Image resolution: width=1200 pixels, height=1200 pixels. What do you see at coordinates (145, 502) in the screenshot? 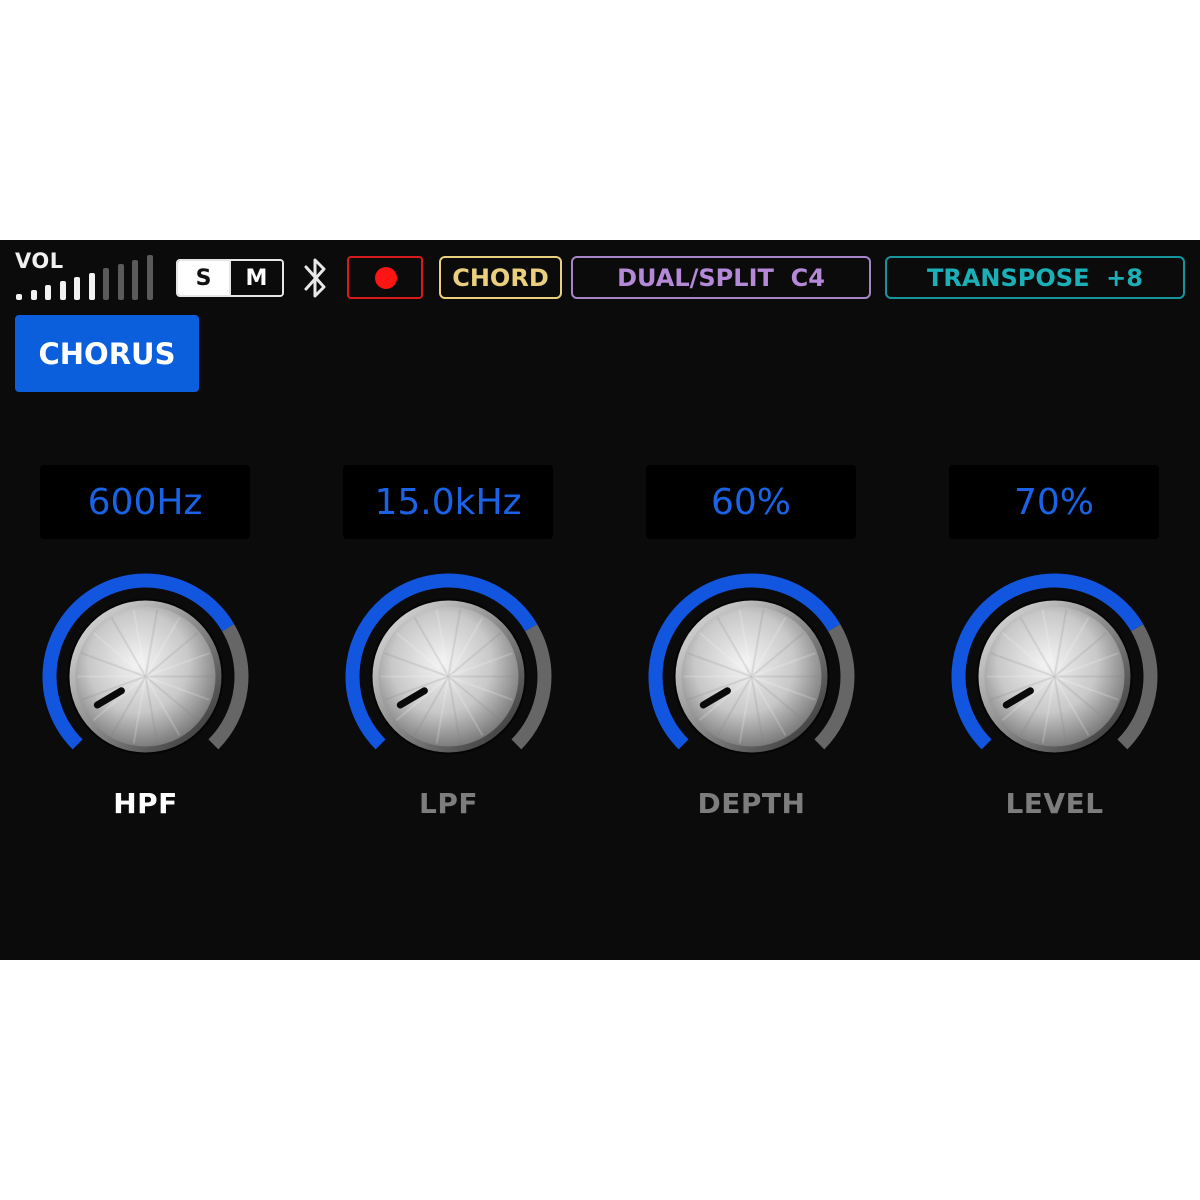
I see `value-display: 600Hz` at bounding box center [145, 502].